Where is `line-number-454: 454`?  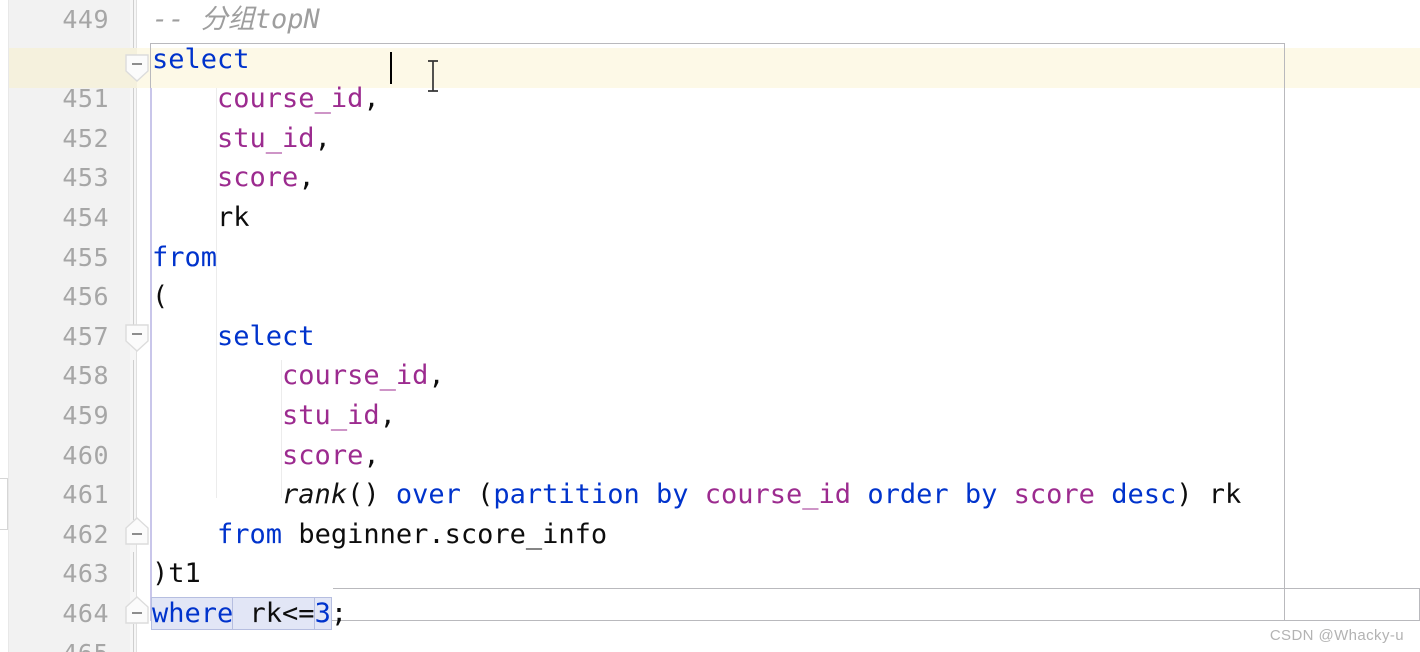
line-number-454: 454 is located at coordinates (73, 218).